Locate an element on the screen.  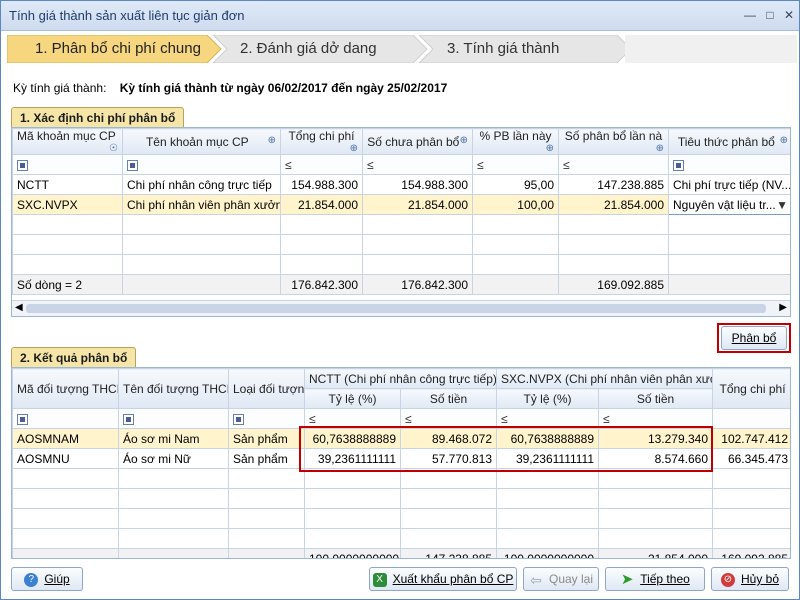
col-amount-2: Số tiền is located at coordinates (656, 398).